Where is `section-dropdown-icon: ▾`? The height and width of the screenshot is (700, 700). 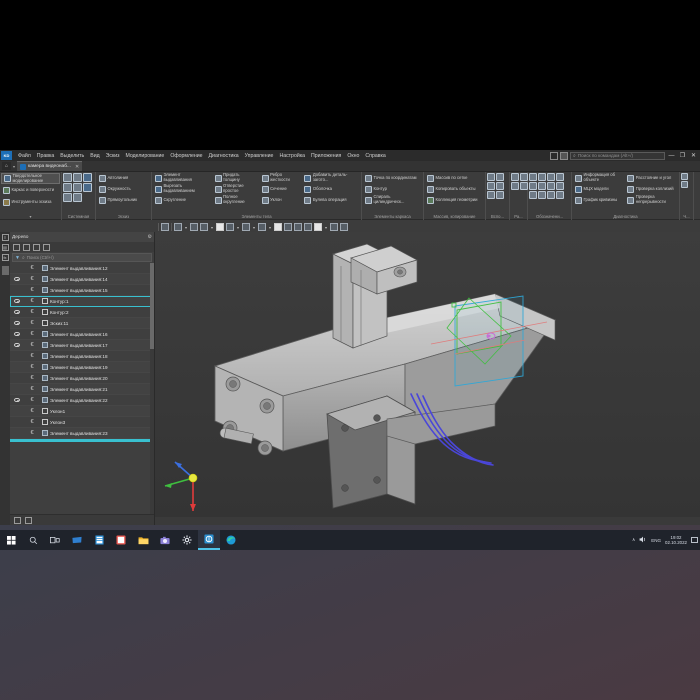
section-dropdown-icon: ▾ is located at coordinates (254, 227).